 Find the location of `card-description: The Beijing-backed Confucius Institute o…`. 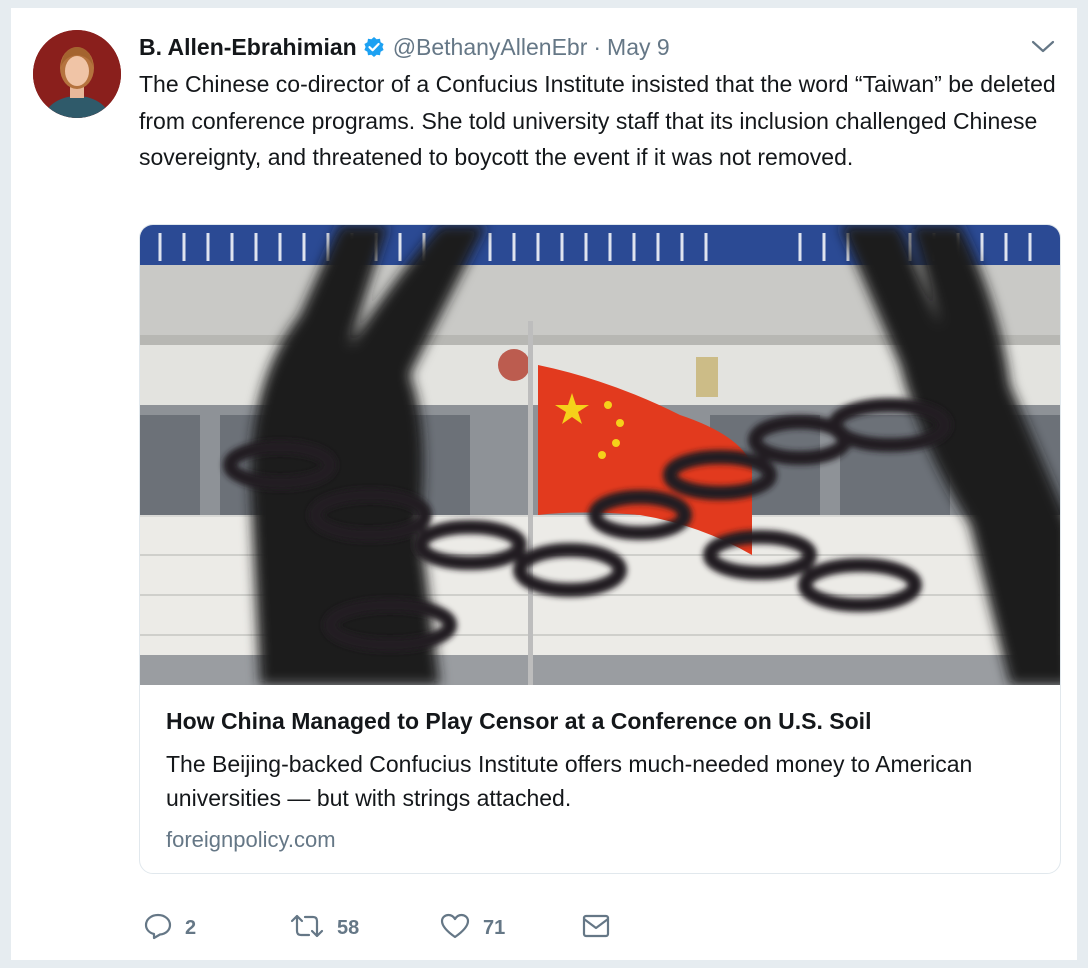

card-description: The Beijing-backed Confucius Institute o… is located at coordinates (569, 781).